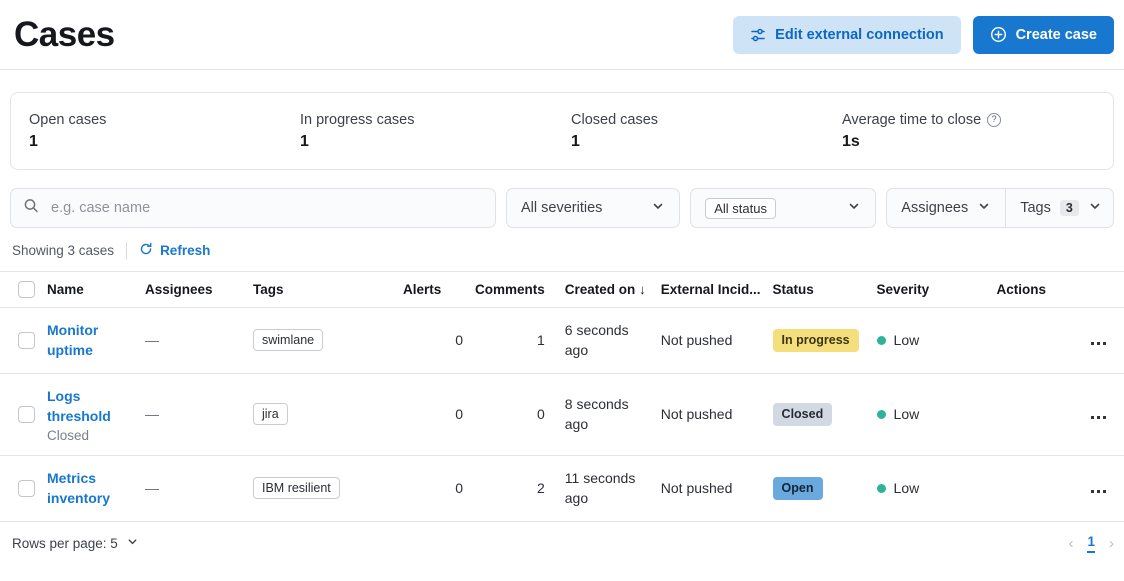 This screenshot has height=581, width=1124. I want to click on pagination-prev-button: ‹, so click(1070, 543).